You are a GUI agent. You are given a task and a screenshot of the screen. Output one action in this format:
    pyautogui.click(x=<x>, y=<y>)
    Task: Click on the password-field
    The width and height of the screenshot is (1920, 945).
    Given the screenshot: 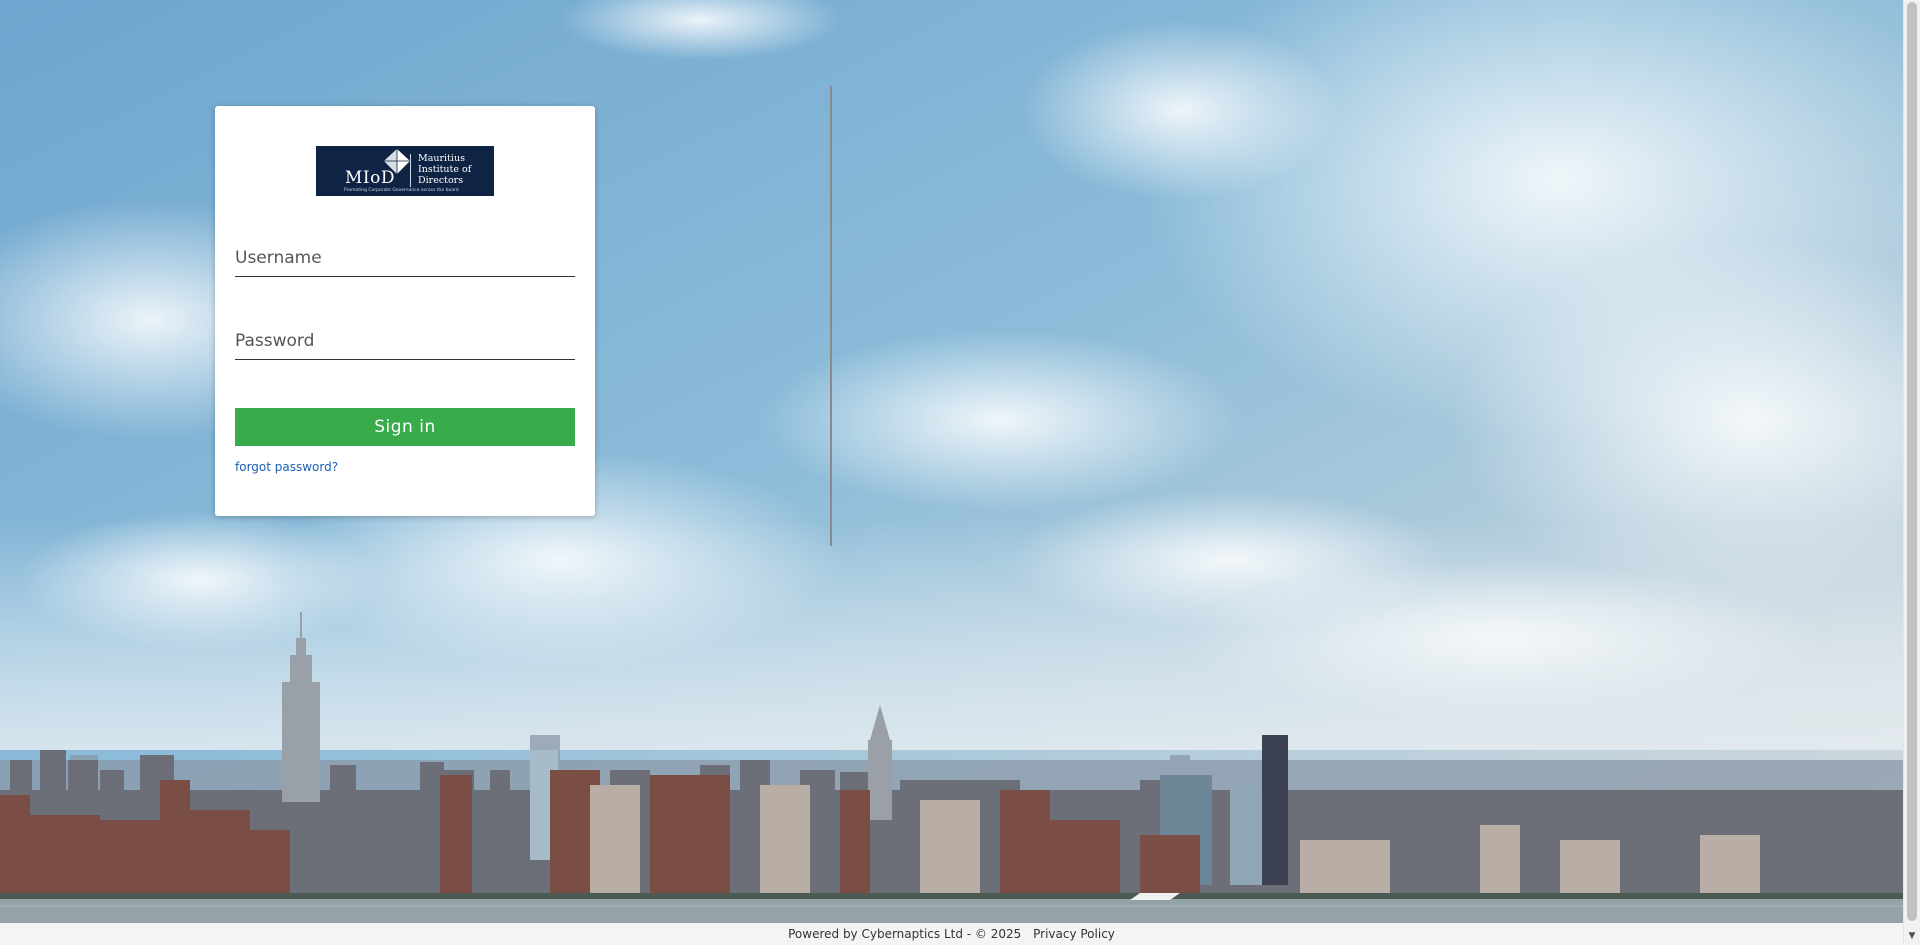 What is the action you would take?
    pyautogui.click(x=405, y=341)
    